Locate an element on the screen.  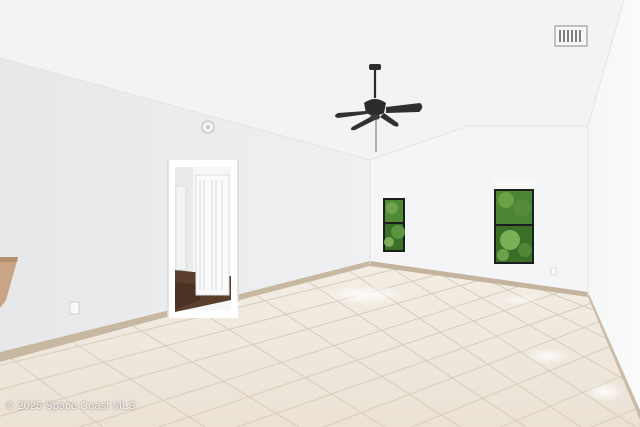
hallway-doorway is located at coordinates (203, 239).